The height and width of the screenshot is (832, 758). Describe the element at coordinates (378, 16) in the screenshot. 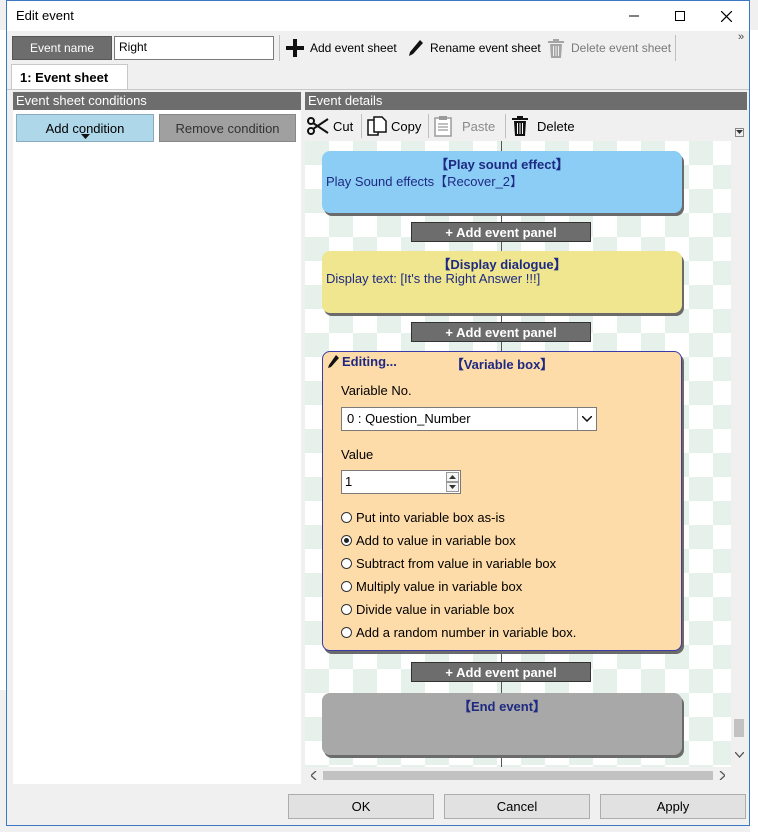

I see `title-bar: Edit event` at that location.